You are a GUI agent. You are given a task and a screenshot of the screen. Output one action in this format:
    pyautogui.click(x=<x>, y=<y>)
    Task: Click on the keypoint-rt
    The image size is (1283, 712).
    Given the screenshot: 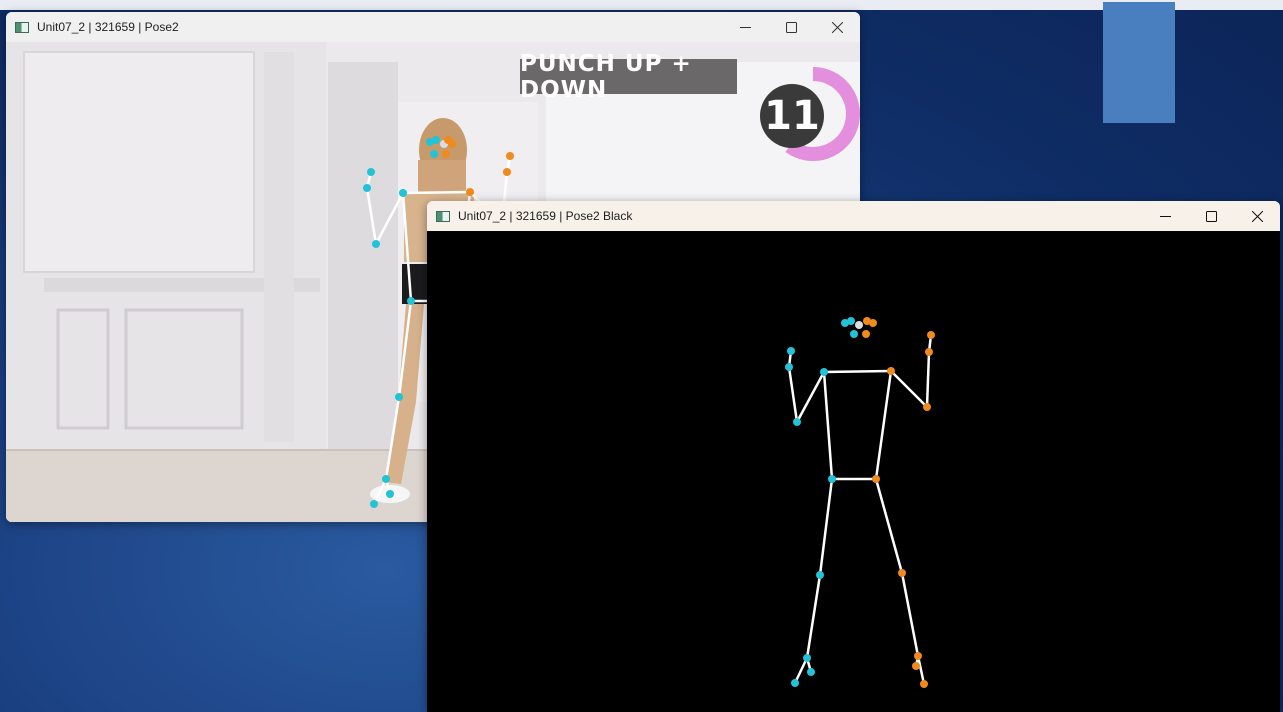 What is the action you would take?
    pyautogui.click(x=924, y=684)
    